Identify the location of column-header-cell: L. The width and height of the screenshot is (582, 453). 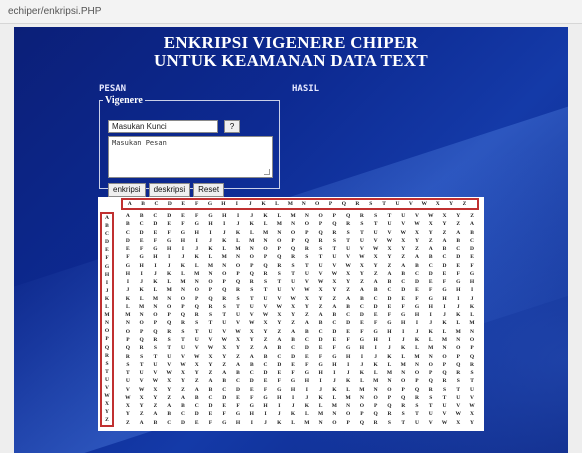
(277, 204).